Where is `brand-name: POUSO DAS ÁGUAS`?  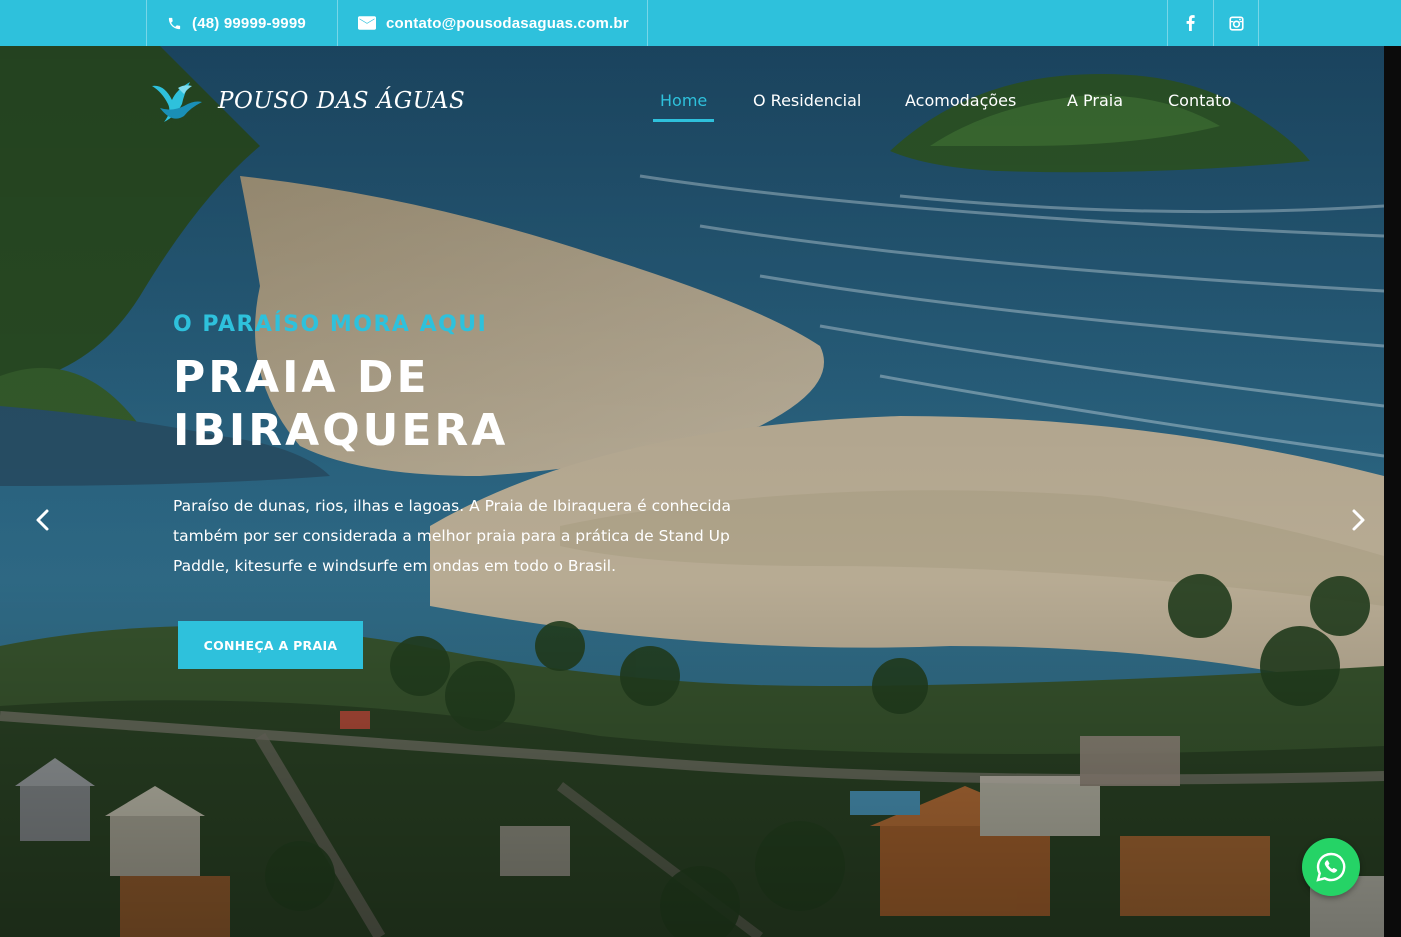 brand-name: POUSO DAS ÁGUAS is located at coordinates (342, 101).